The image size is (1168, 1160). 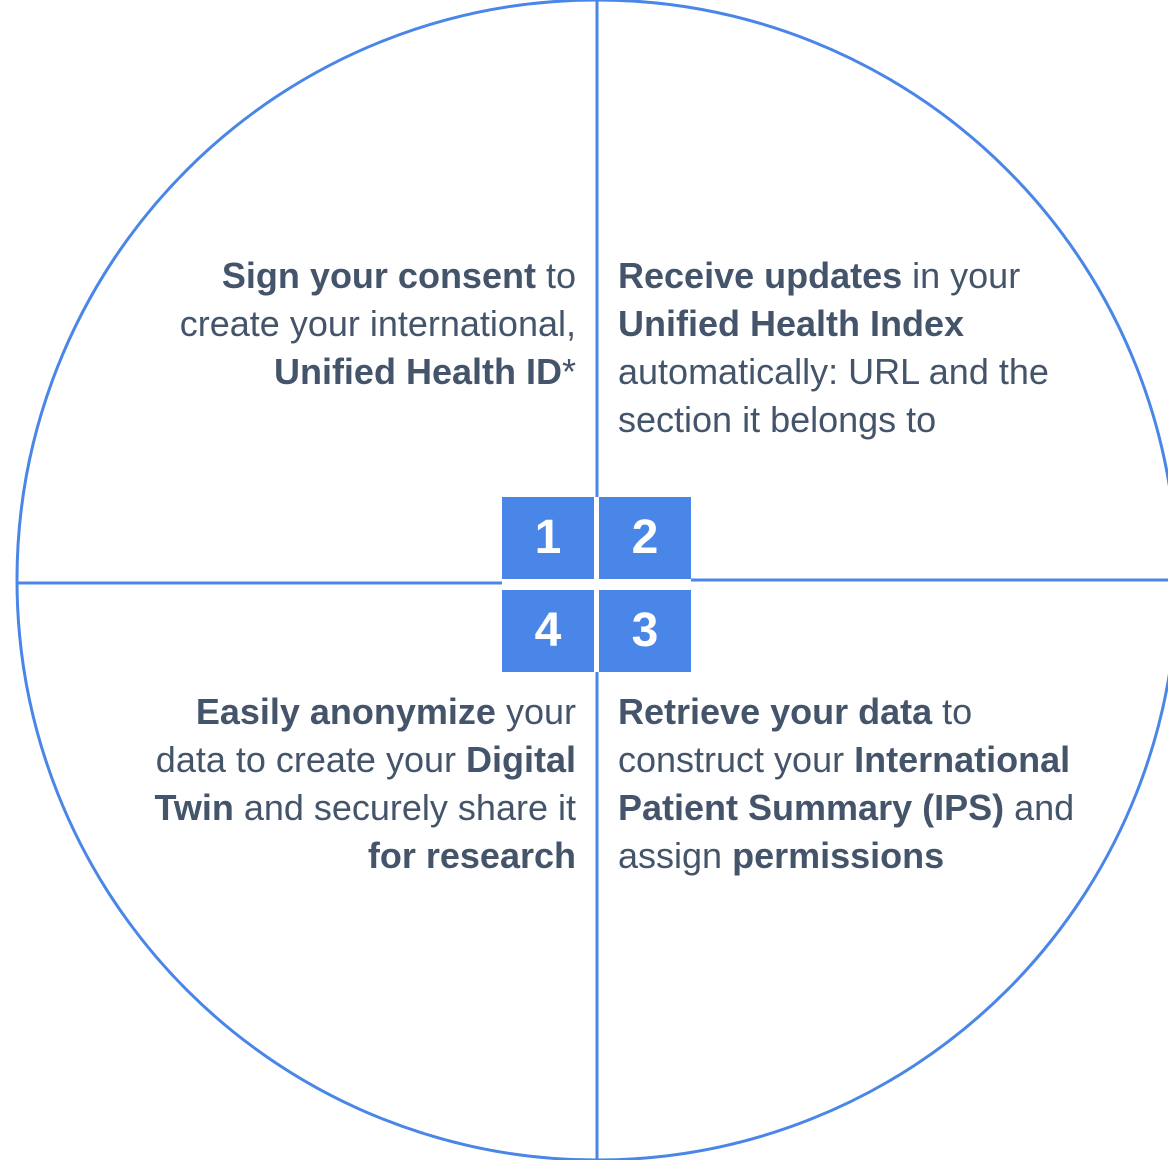 I want to click on q1-text-2: *, so click(x=568, y=371).